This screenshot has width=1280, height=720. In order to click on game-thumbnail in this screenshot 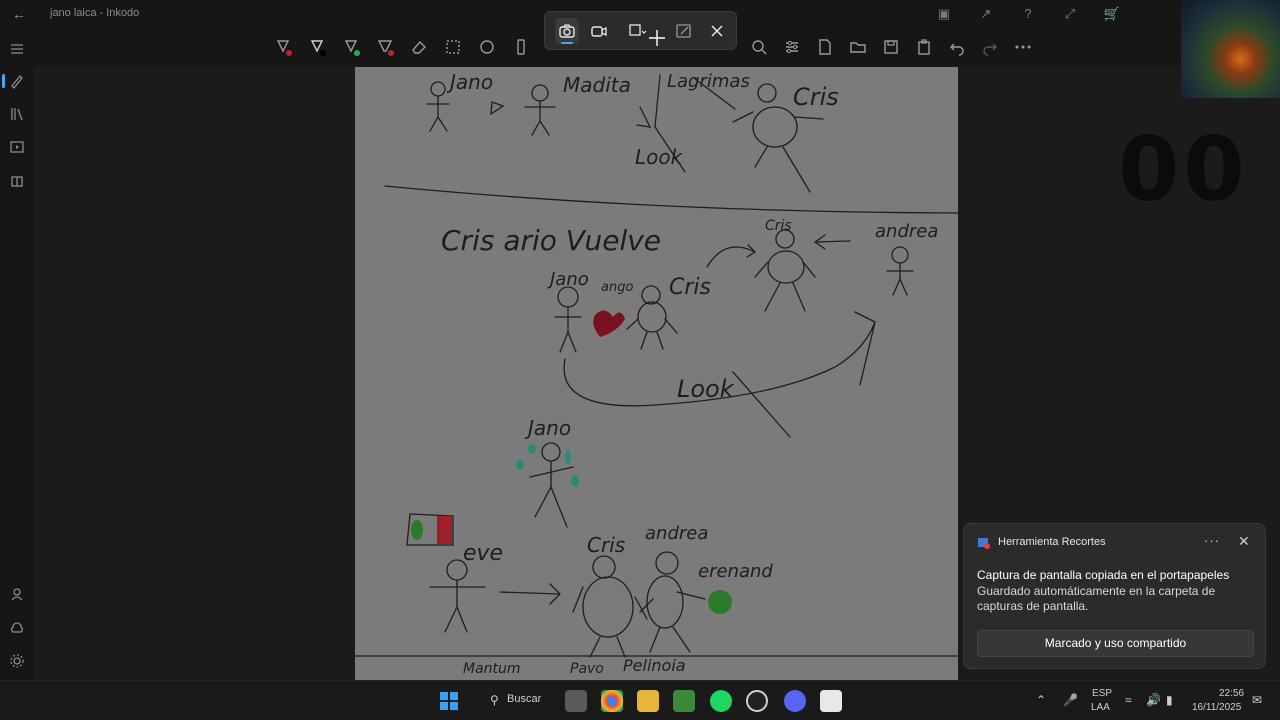, I will do `click(1230, 49)`.